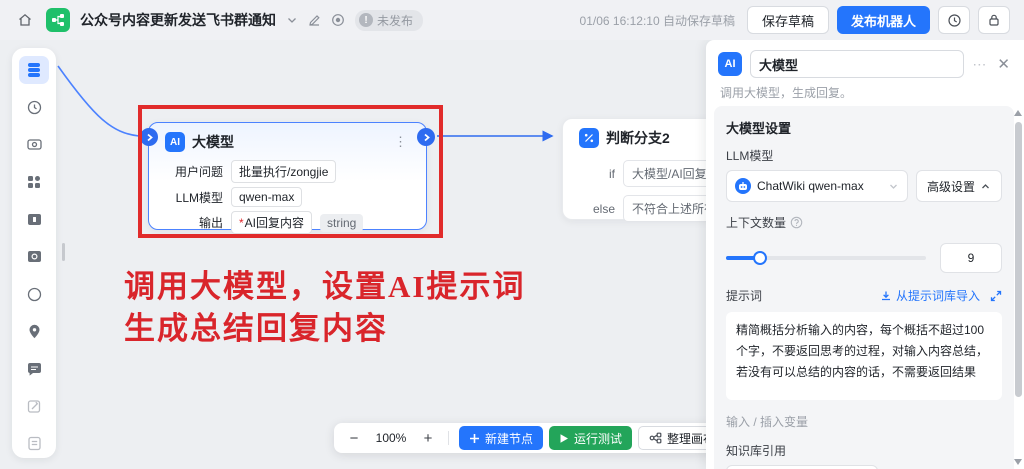 The height and width of the screenshot is (469, 1024). Describe the element at coordinates (34, 257) in the screenshot. I see `sidebar-item-disc-node` at that location.